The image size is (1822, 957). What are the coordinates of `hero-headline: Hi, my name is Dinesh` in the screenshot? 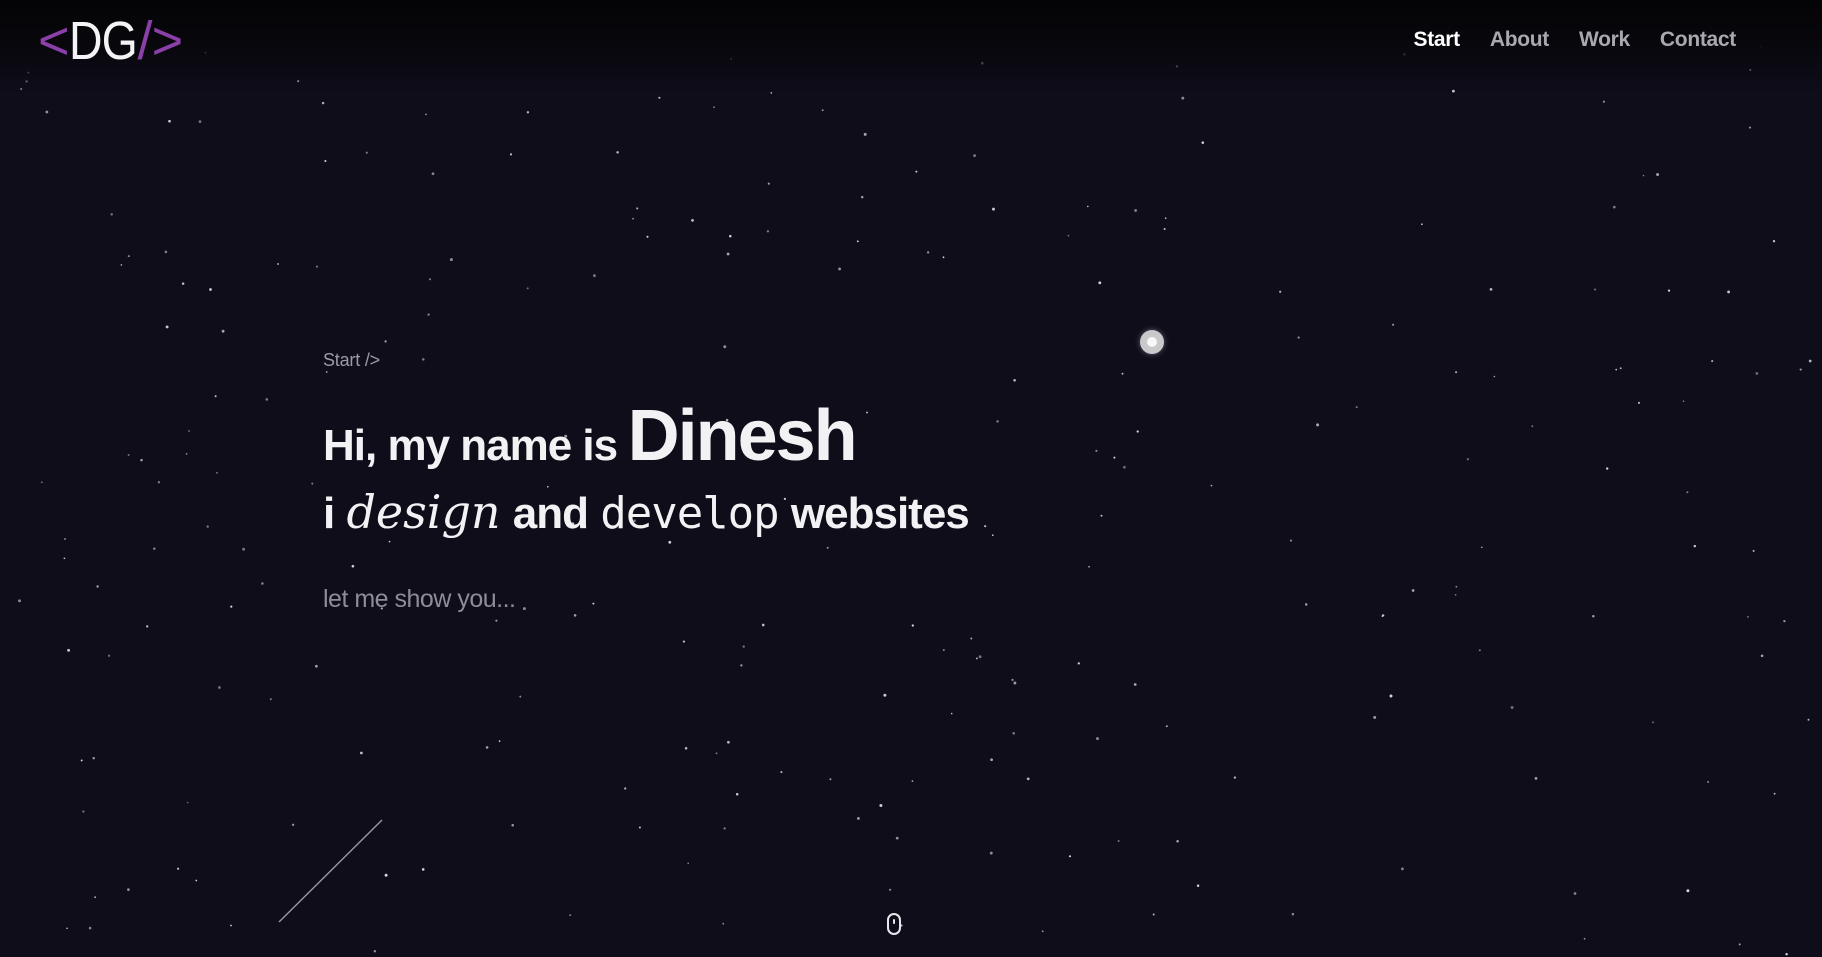 It's located at (590, 436).